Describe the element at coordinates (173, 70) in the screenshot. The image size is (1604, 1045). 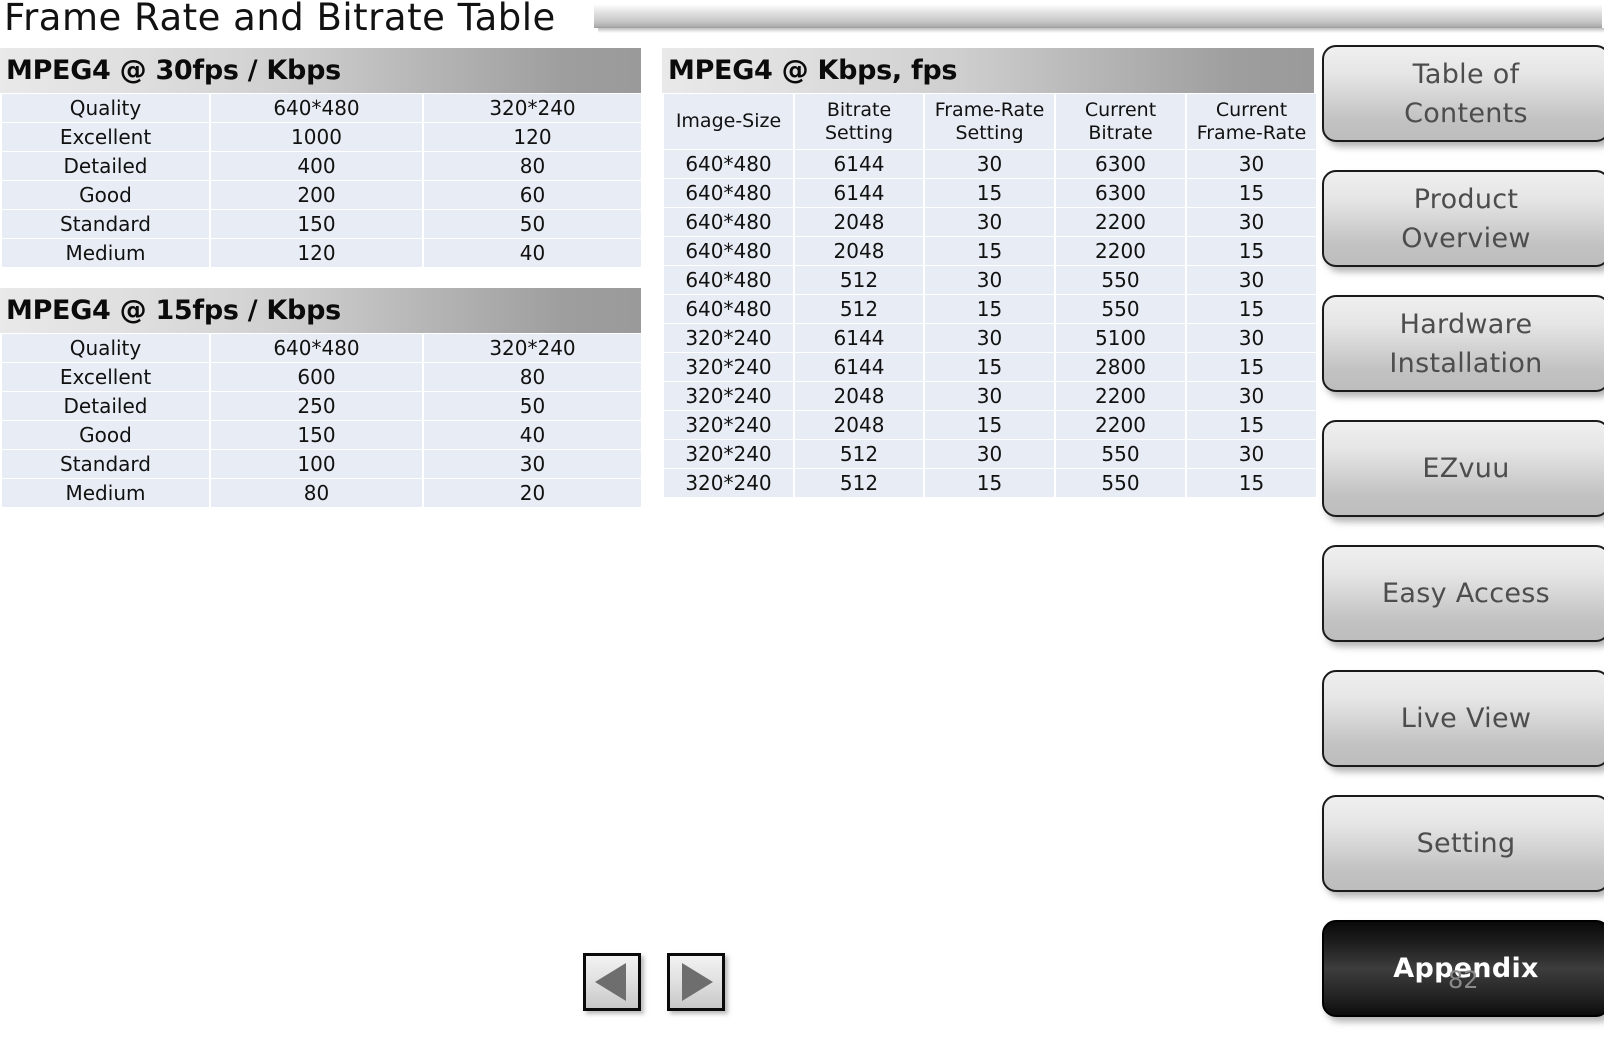
I see `table-header-label: MPEG4 @ 30fps / Kbps` at that location.